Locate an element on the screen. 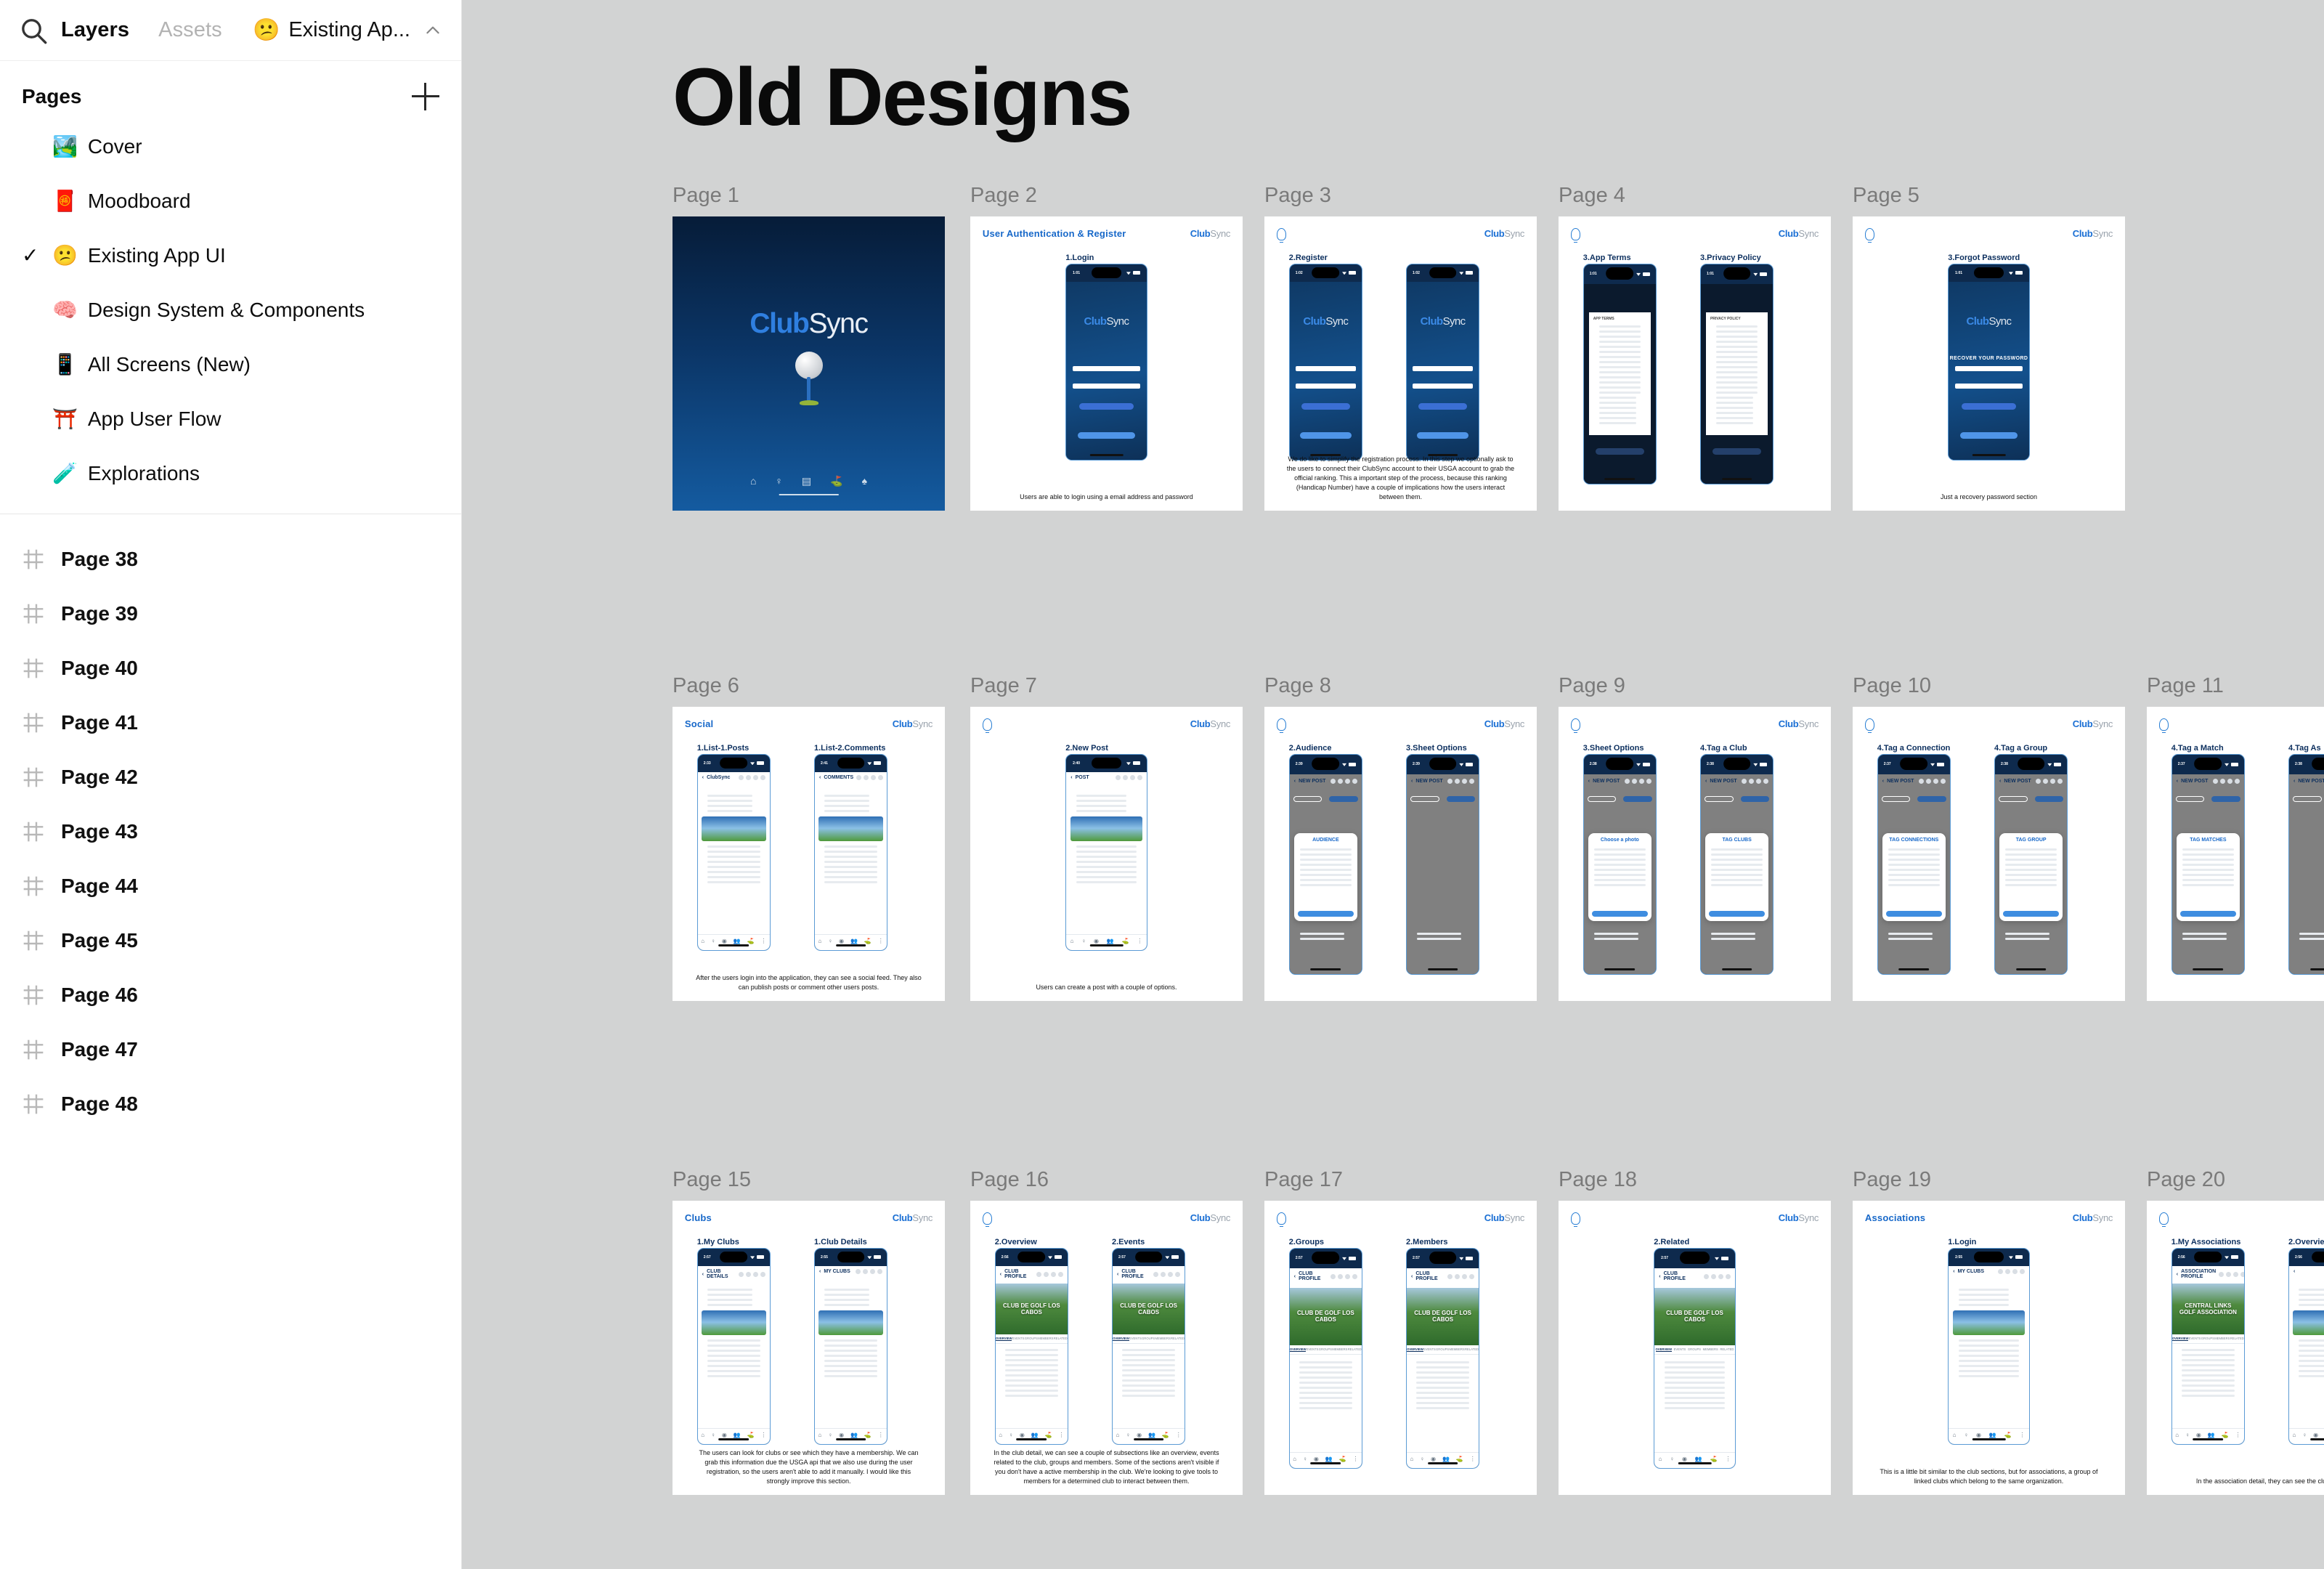 Image resolution: width=2324 pixels, height=1569 pixels. tab-assets: Assets is located at coordinates (190, 30).